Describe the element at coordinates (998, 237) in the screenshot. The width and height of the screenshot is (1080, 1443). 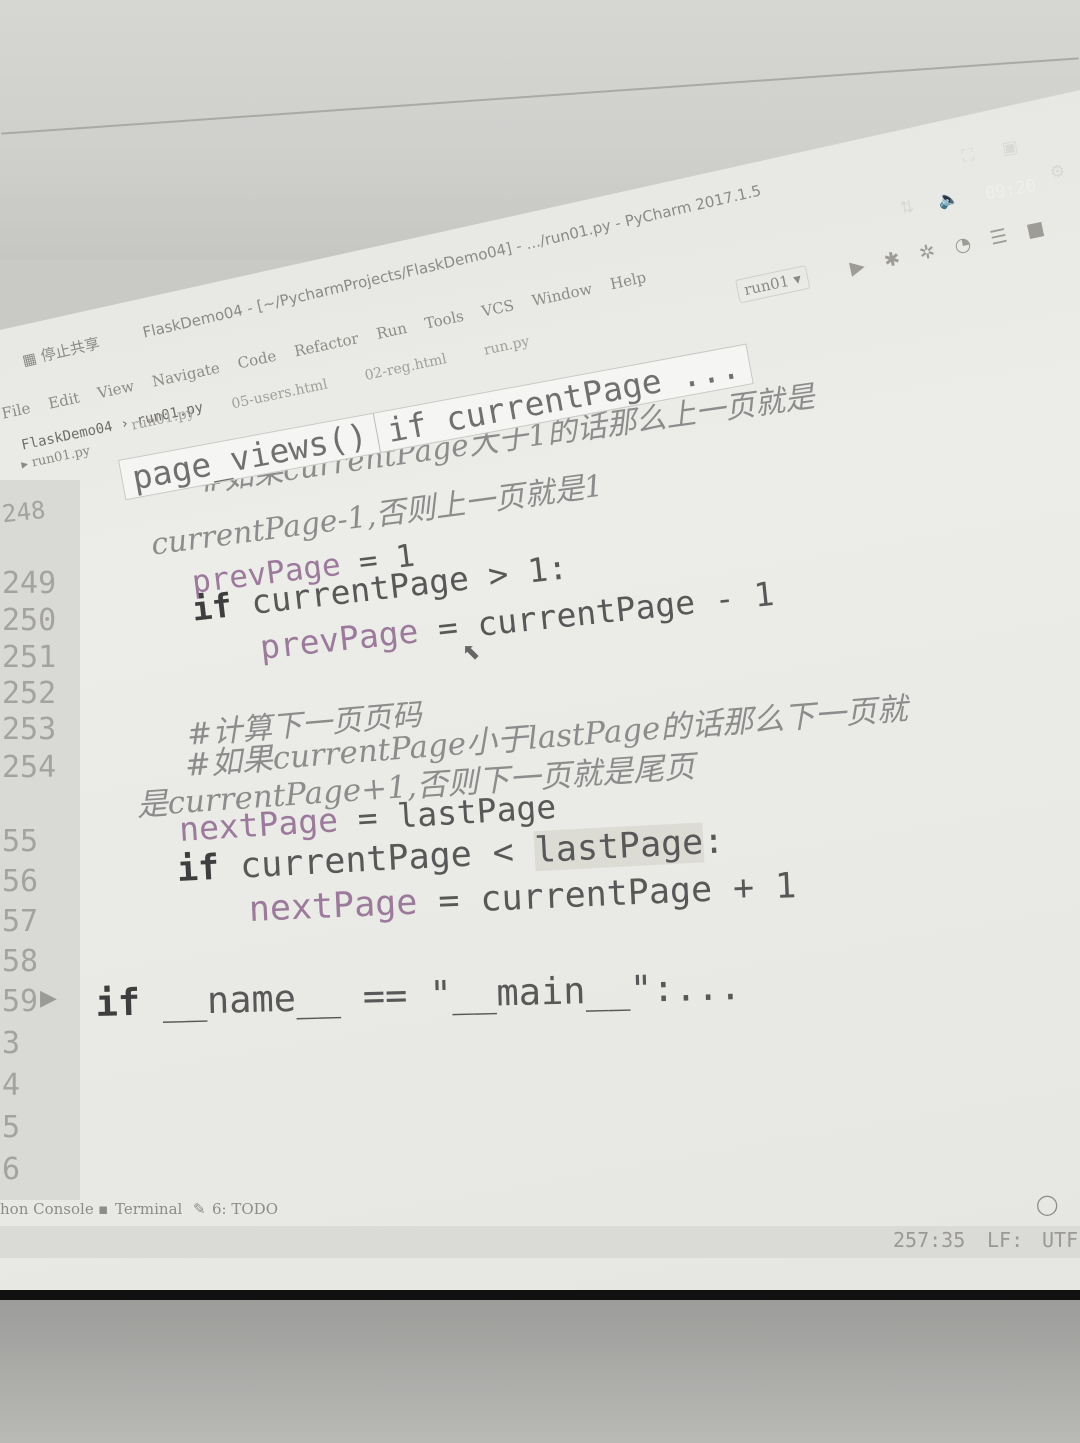
I see `structure-icon: ☰` at that location.